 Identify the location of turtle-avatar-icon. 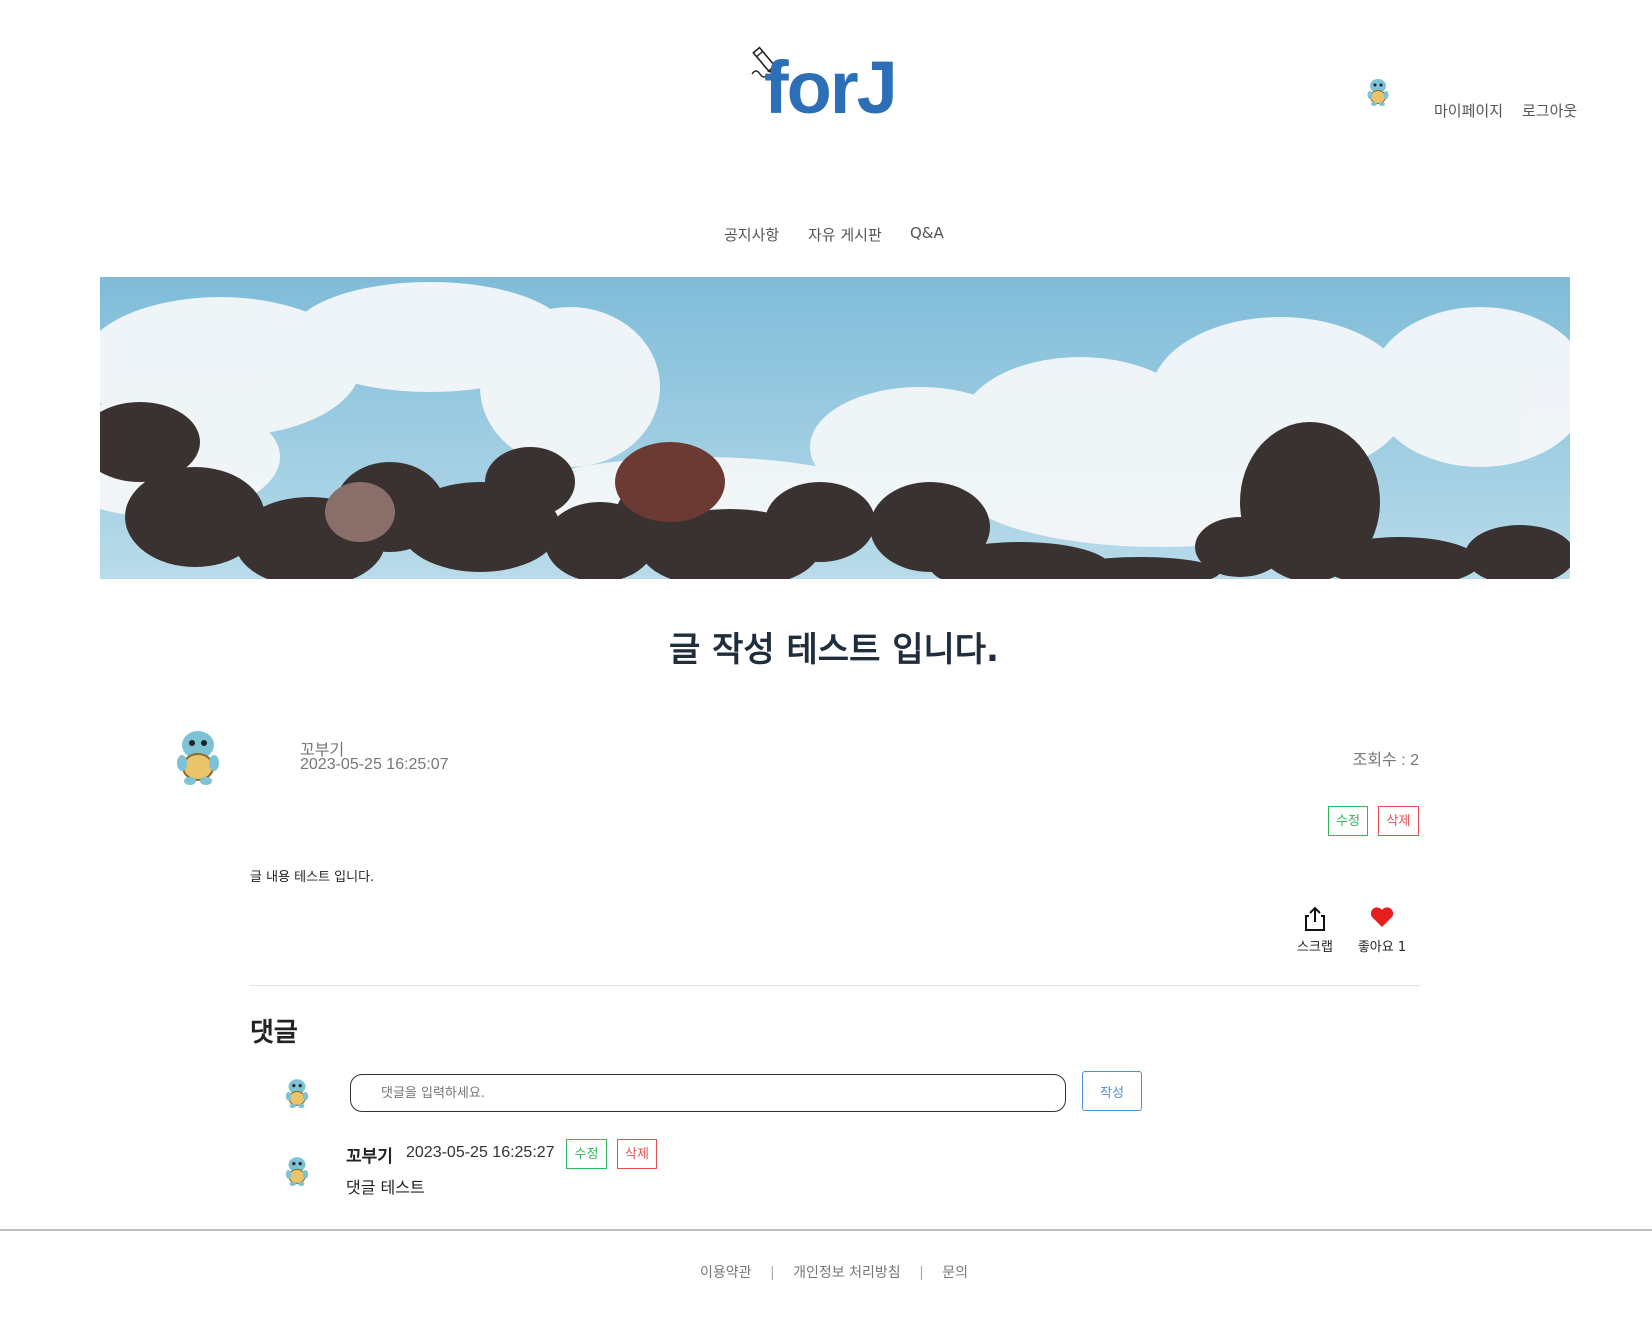
(1378, 91).